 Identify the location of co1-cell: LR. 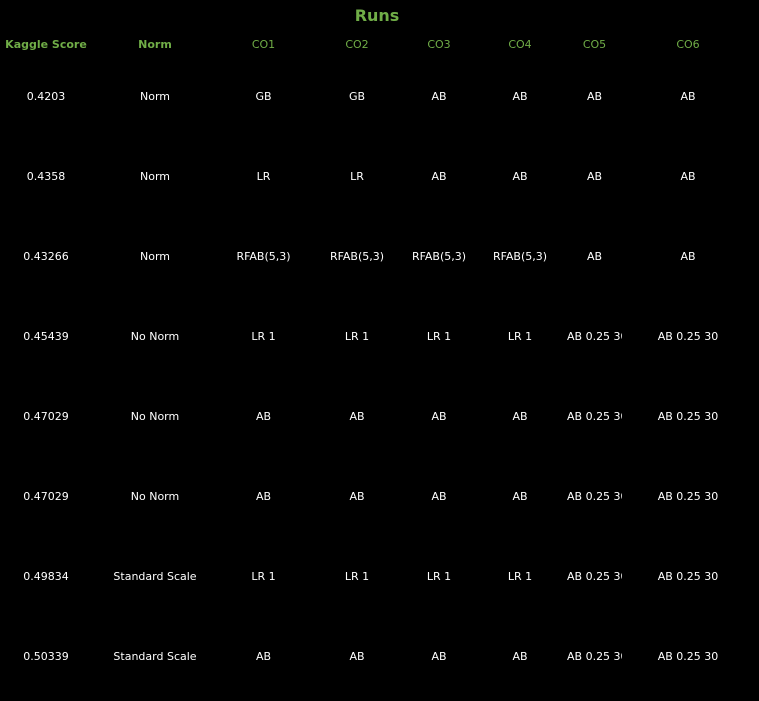
(263, 176).